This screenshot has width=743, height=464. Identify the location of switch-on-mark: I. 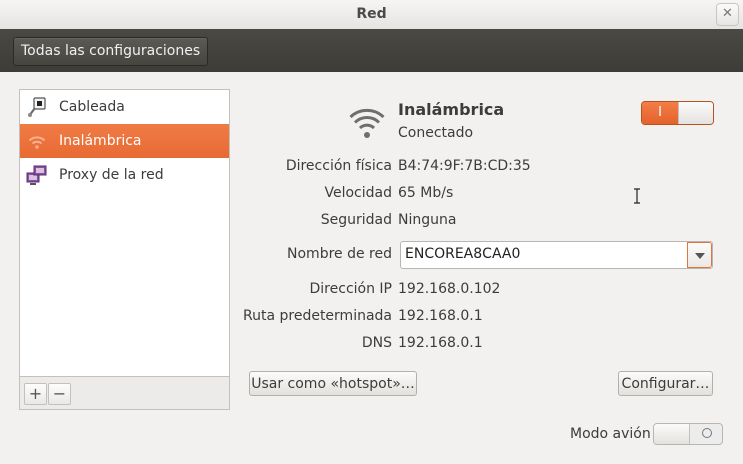
(660, 113).